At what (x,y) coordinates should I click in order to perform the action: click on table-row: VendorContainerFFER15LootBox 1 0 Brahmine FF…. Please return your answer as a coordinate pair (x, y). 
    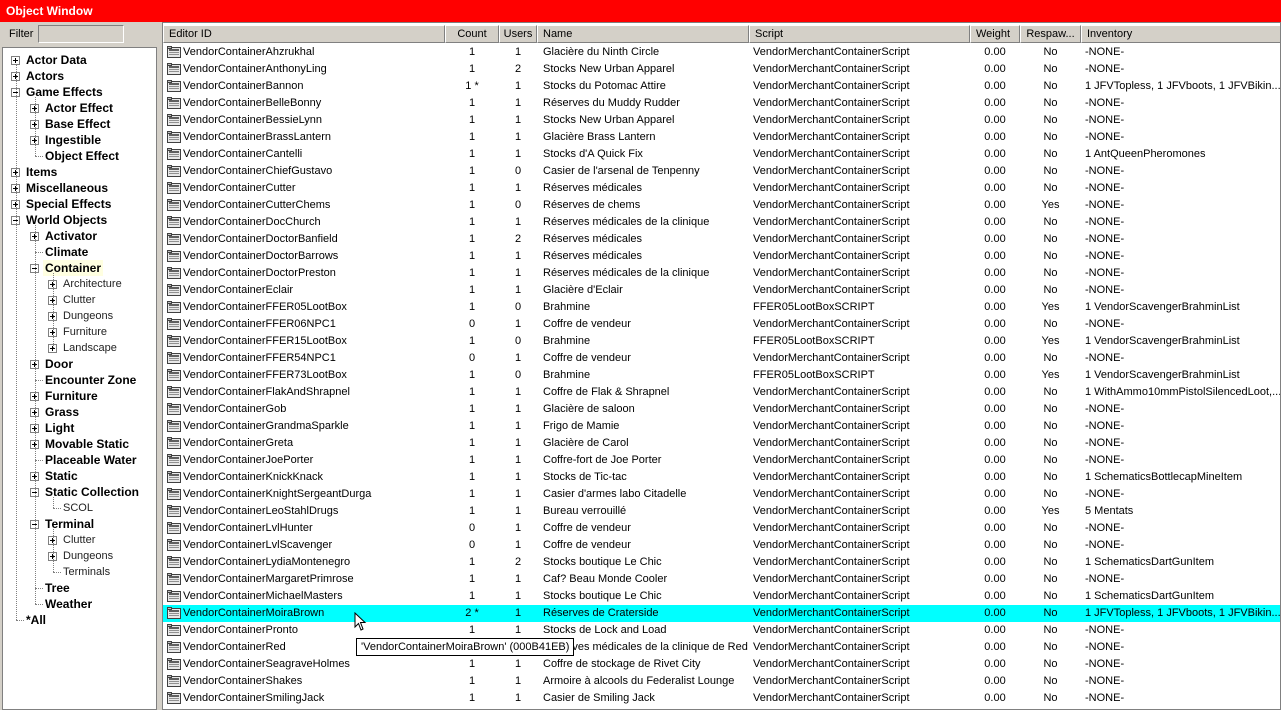
    Looking at the image, I should click on (721, 341).